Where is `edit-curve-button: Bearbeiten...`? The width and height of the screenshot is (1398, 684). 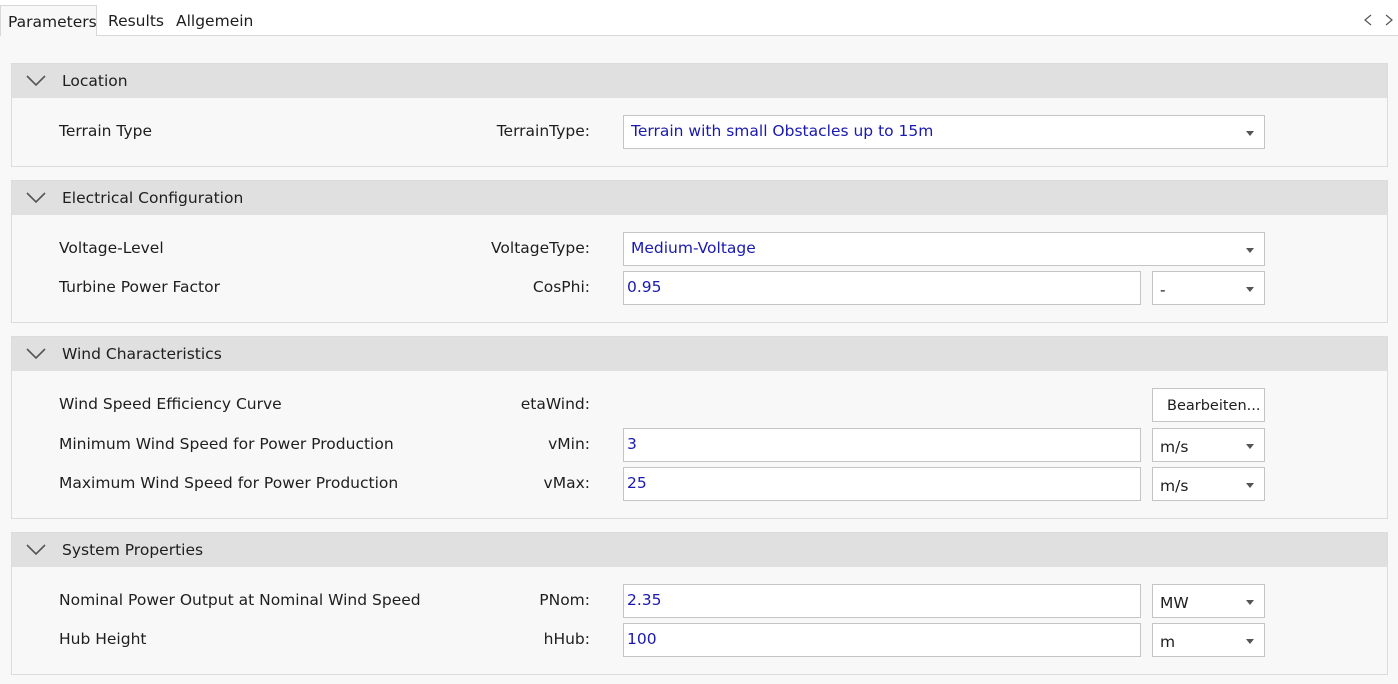
edit-curve-button: Bearbeiten... is located at coordinates (1208, 405).